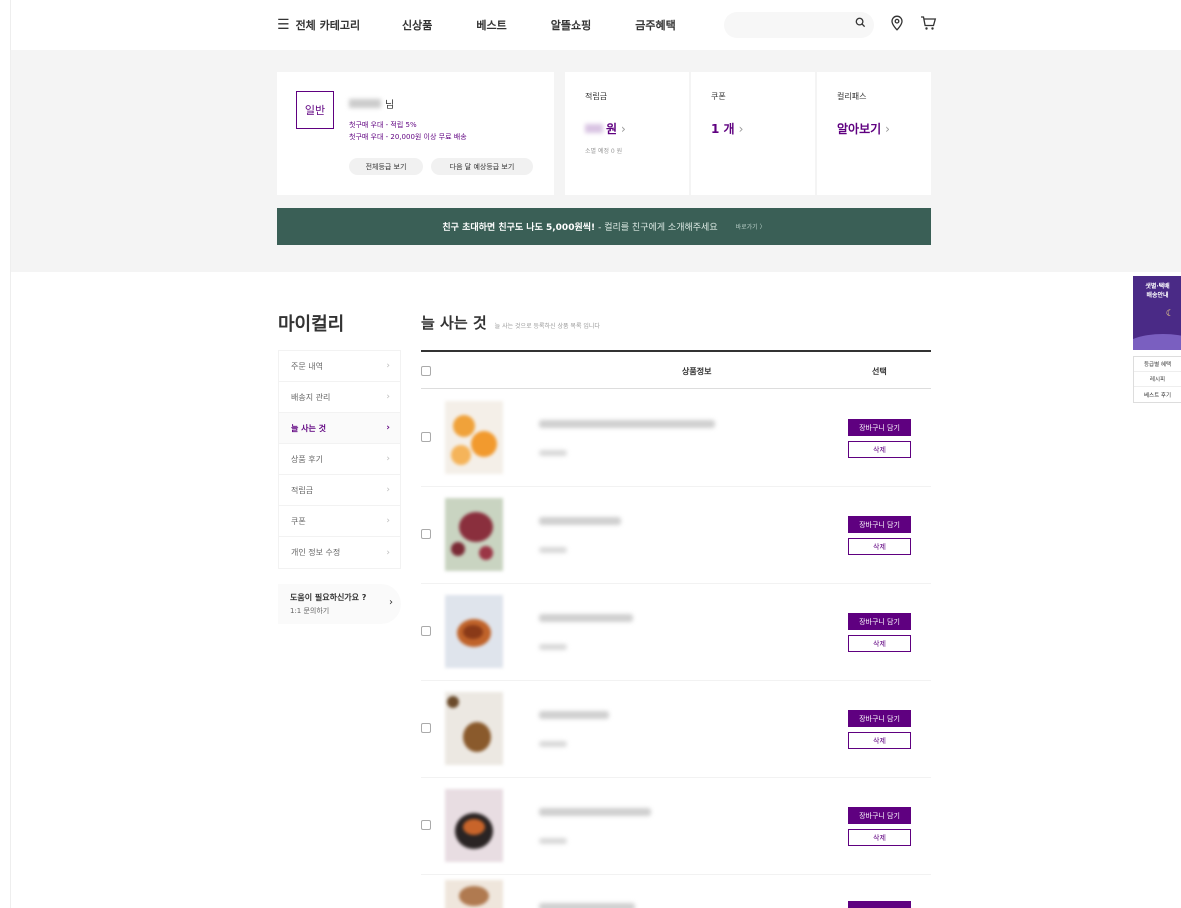  Describe the element at coordinates (655, 25) in the screenshot. I see `menu-weekly: 금주혜택` at that location.